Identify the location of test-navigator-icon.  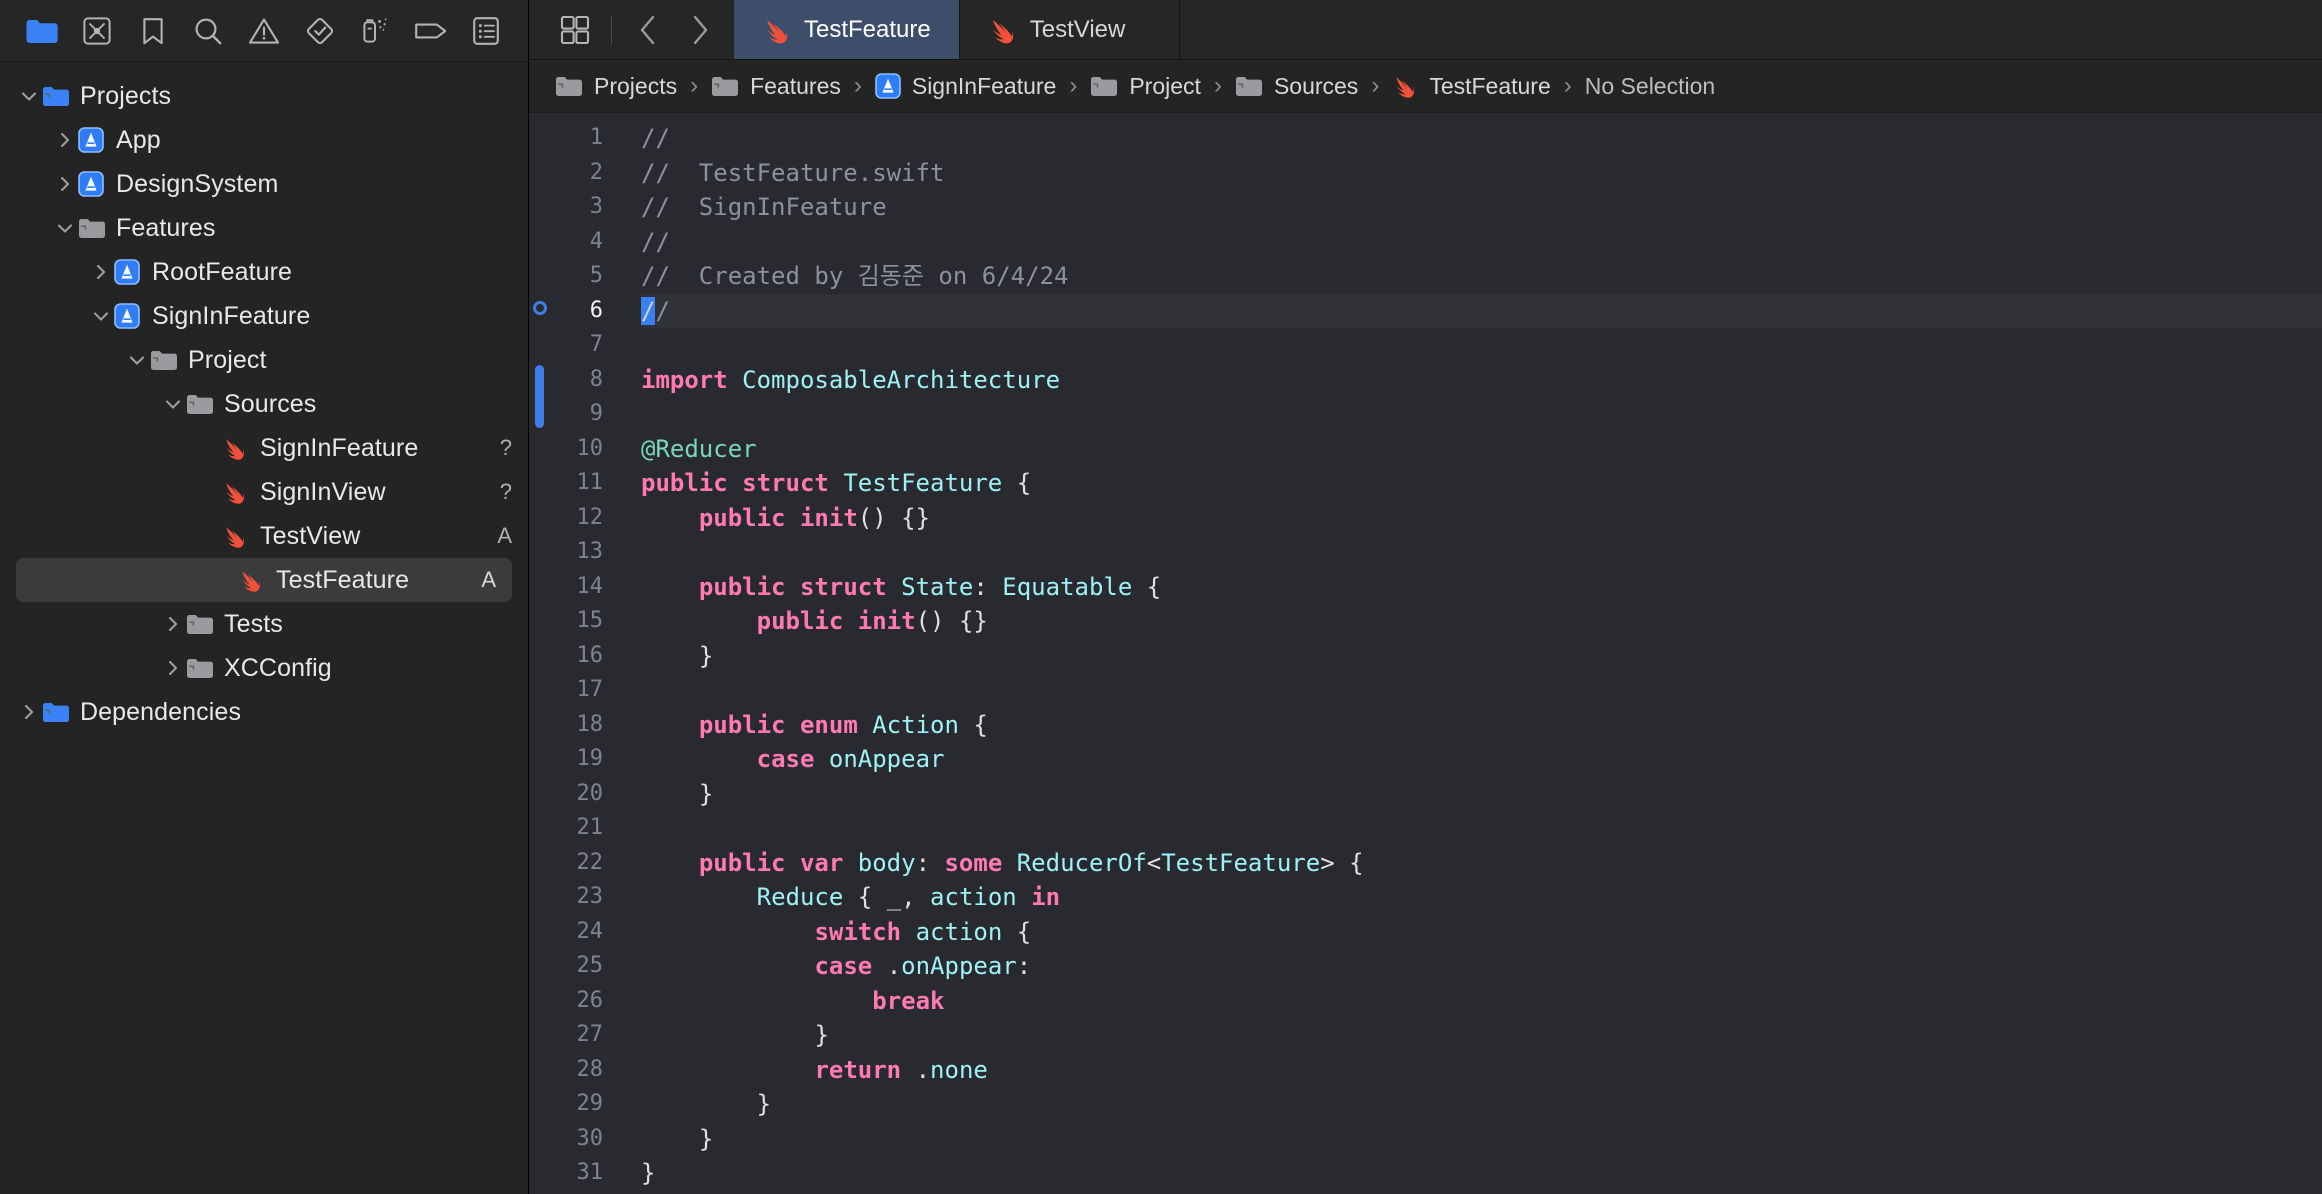
(320, 31).